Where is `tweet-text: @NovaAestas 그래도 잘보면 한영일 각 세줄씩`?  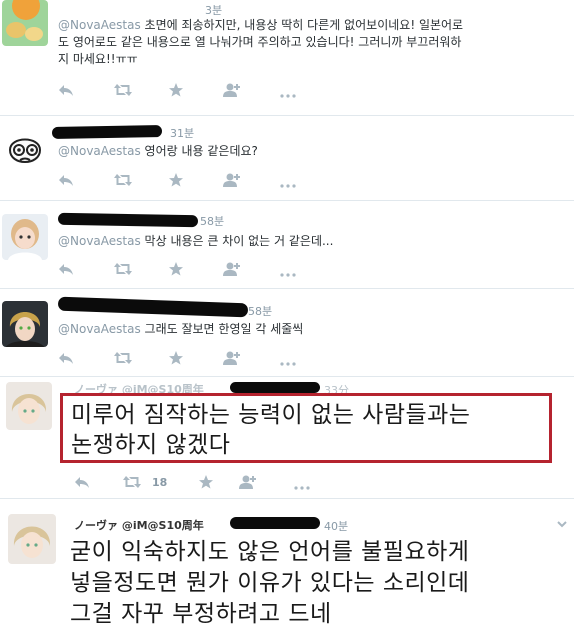 tweet-text: @NovaAestas 그래도 잘보면 한영일 각 세줄씩 is located at coordinates (180, 329).